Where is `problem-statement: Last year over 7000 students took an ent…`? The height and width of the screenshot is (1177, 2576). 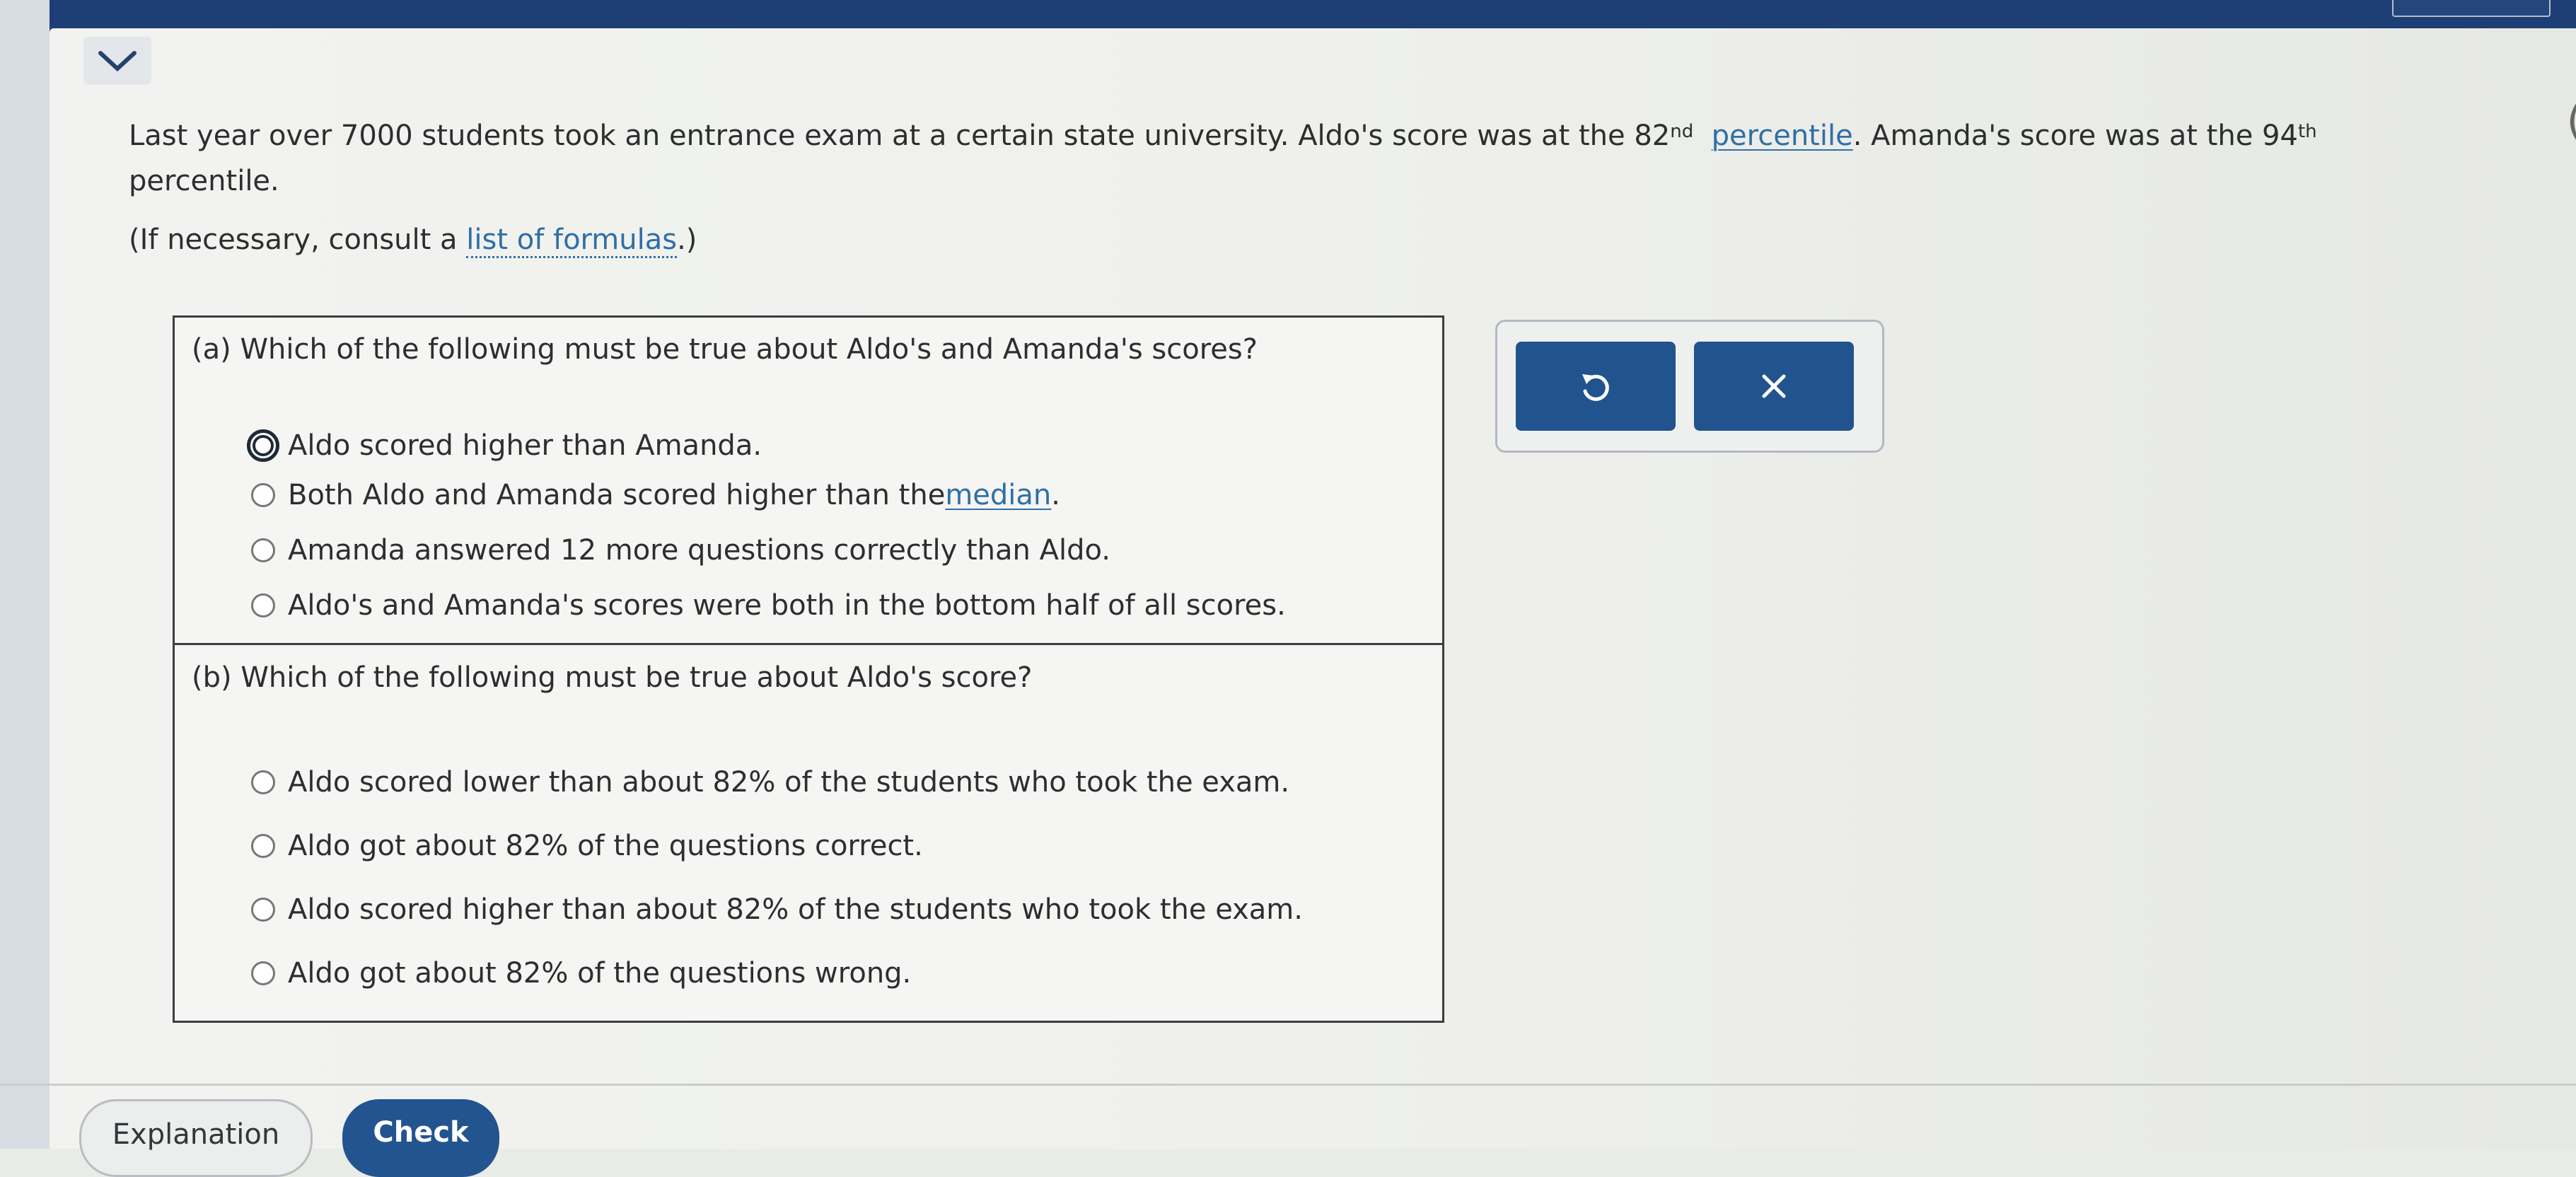
problem-statement: Last year over 7000 students took an ent… is located at coordinates (1223, 158).